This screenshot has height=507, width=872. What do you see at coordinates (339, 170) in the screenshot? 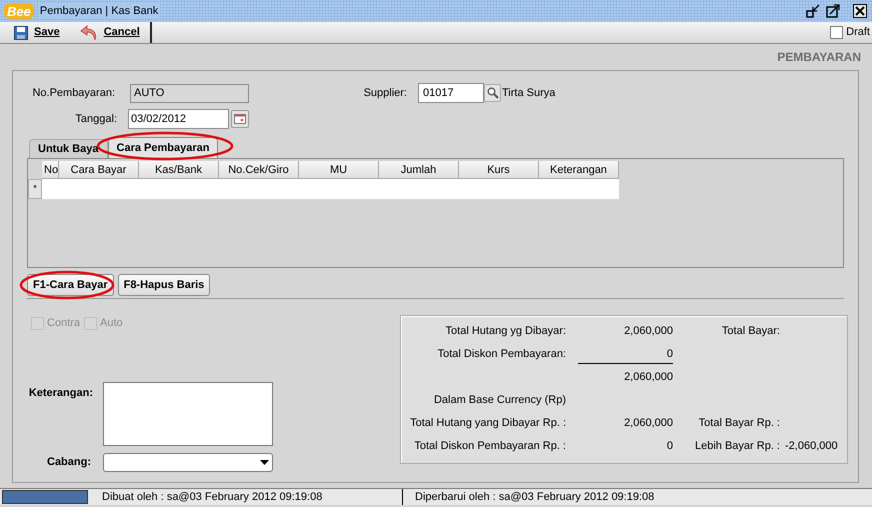
I see `column-header: MU` at bounding box center [339, 170].